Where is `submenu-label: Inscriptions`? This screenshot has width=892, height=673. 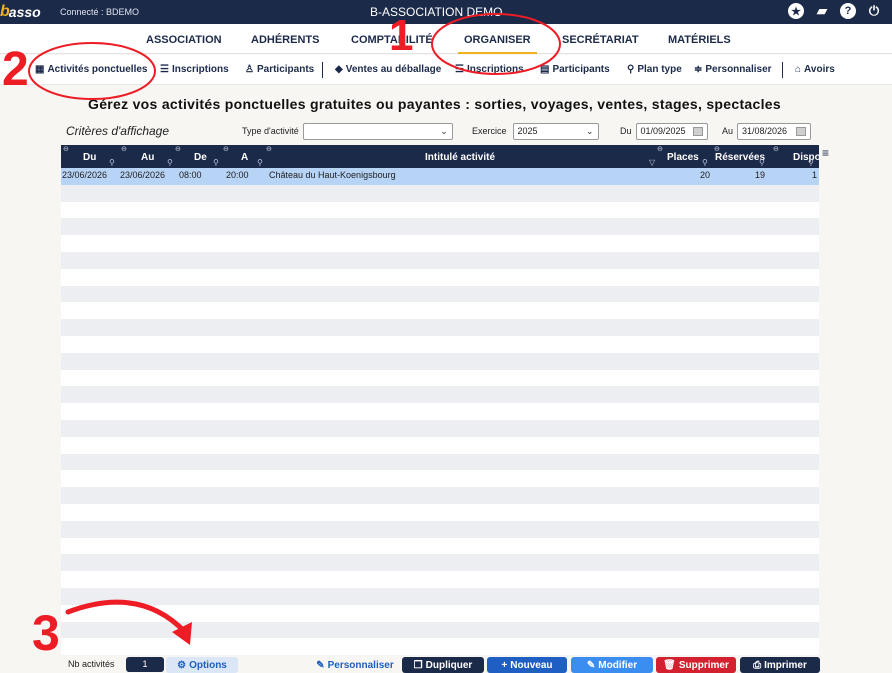 submenu-label: Inscriptions is located at coordinates (495, 69).